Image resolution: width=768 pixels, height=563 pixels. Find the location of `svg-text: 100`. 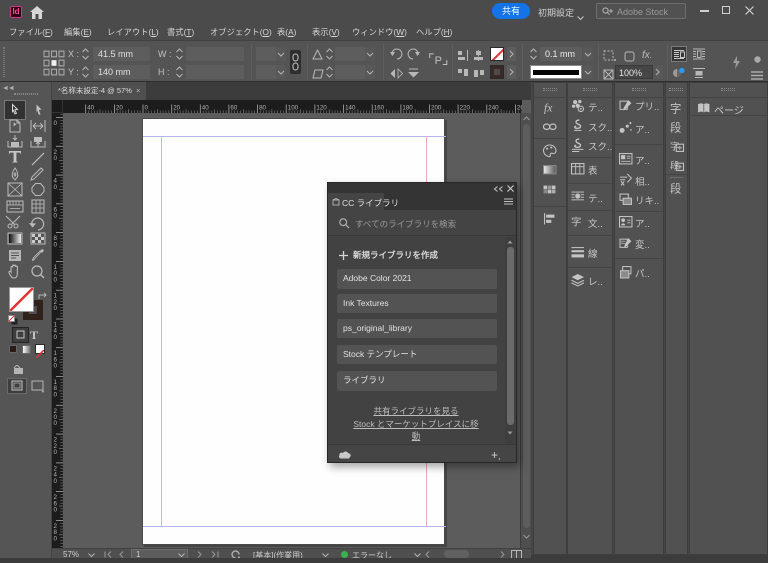

svg-text: 100 is located at coordinates (293, 108).